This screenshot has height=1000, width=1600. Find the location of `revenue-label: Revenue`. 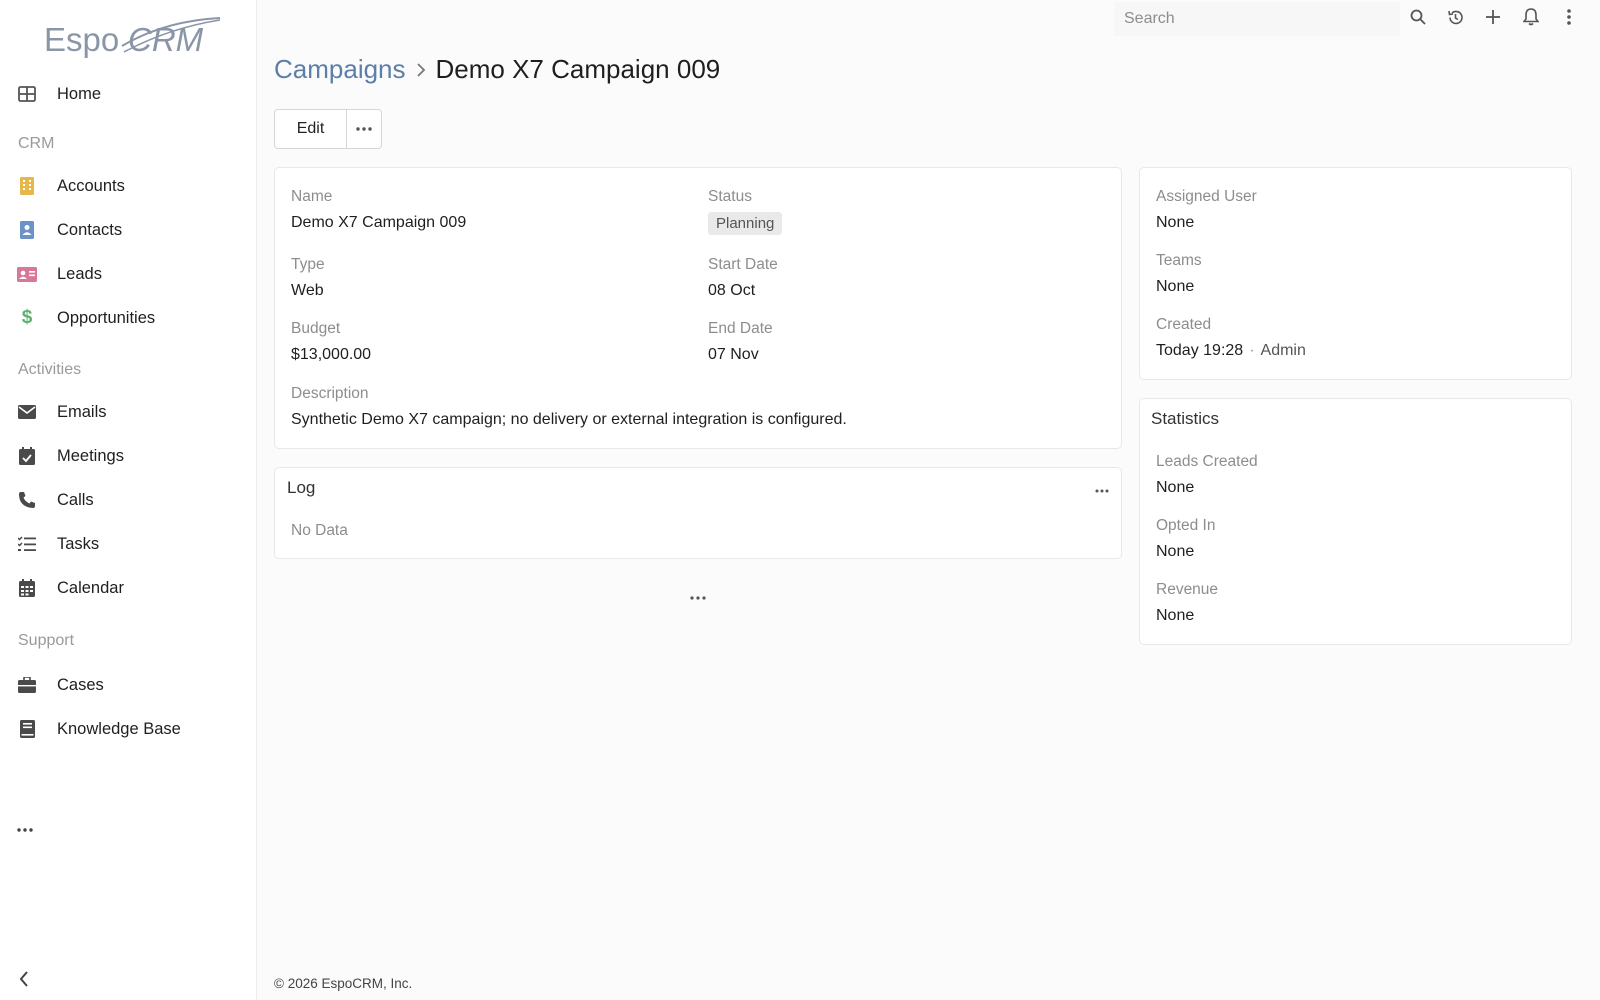

revenue-label: Revenue is located at coordinates (1187, 589).